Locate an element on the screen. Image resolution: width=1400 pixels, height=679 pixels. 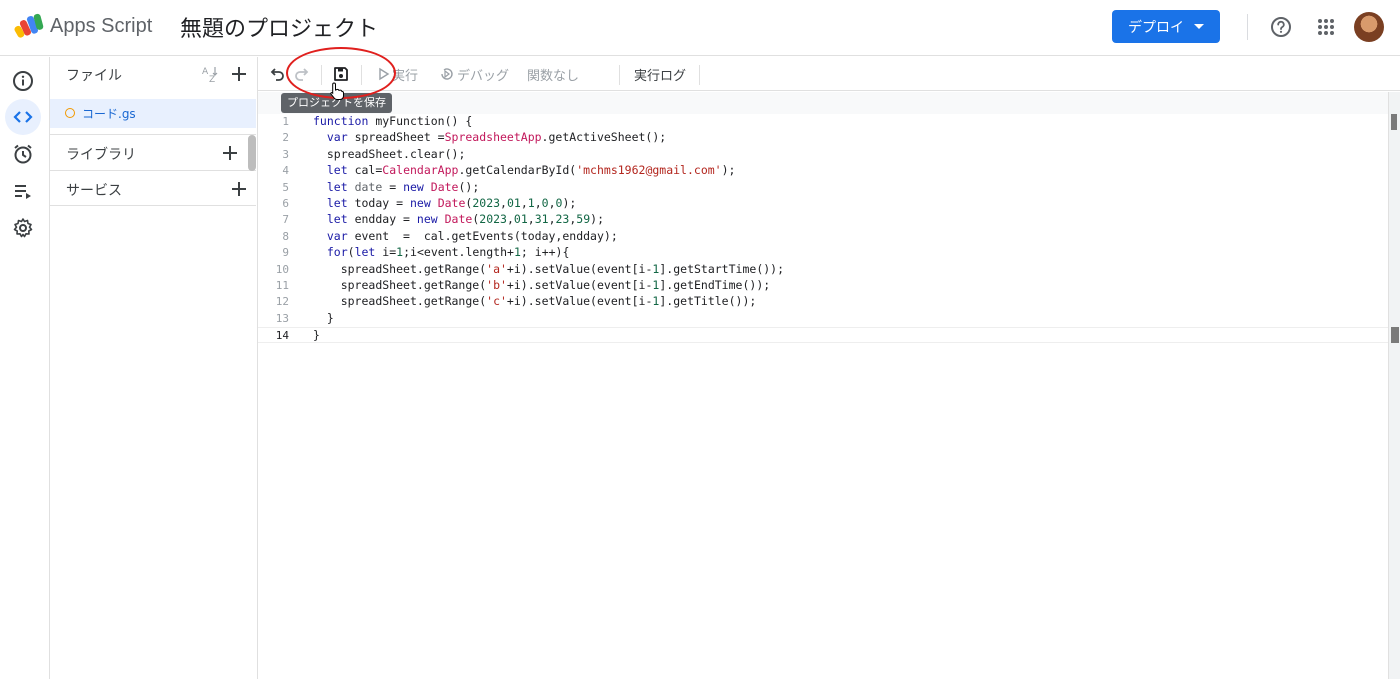
code-line: 6 let today = new Date(2023,01,1,0,0); is located at coordinates (823, 204).